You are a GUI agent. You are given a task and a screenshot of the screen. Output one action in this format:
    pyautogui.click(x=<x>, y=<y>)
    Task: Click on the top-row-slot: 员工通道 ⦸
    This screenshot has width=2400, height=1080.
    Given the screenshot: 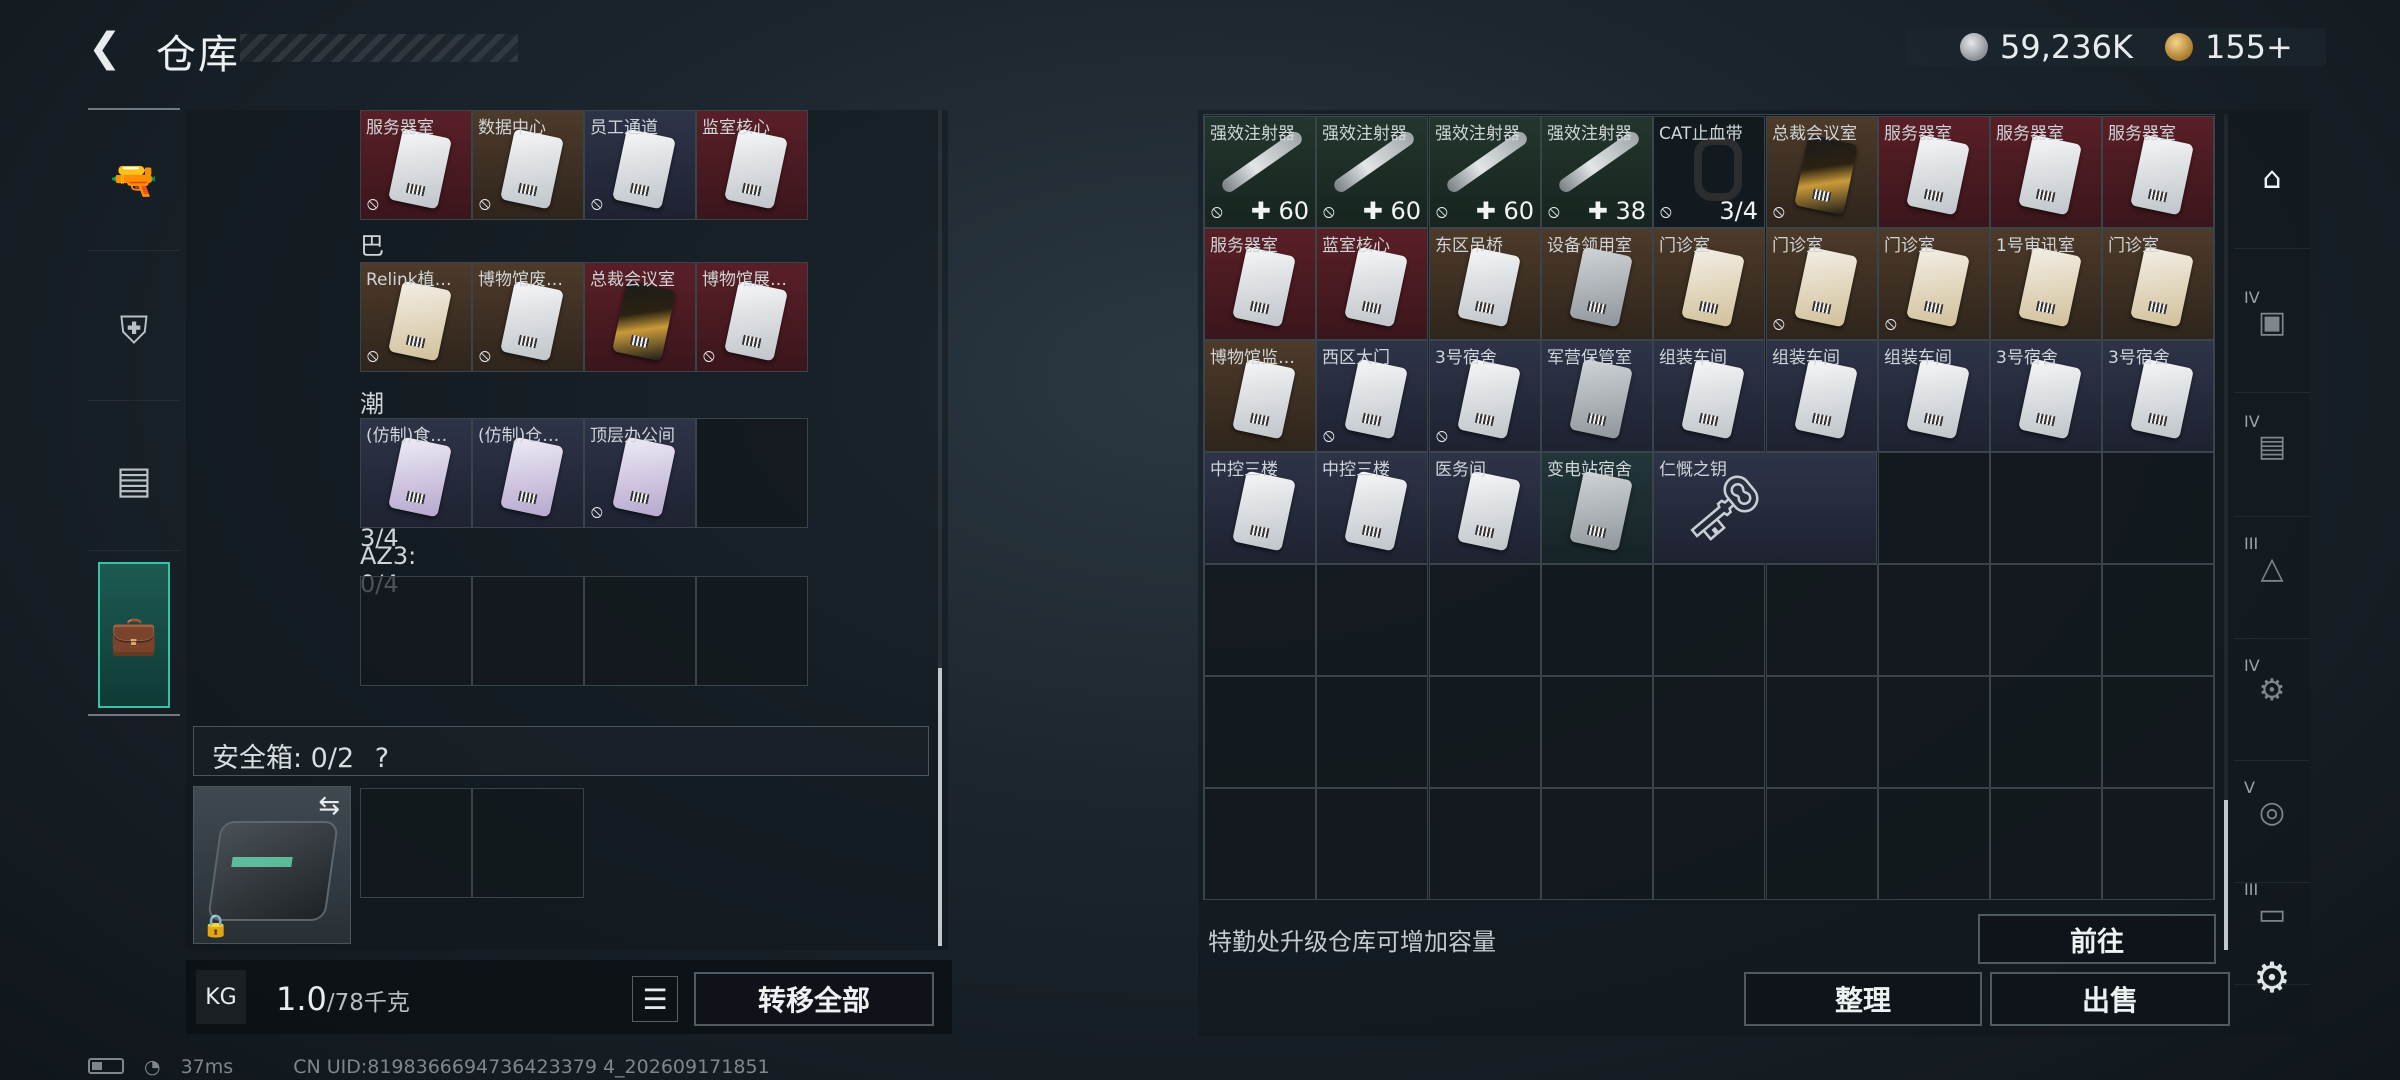 What is the action you would take?
    pyautogui.click(x=640, y=165)
    